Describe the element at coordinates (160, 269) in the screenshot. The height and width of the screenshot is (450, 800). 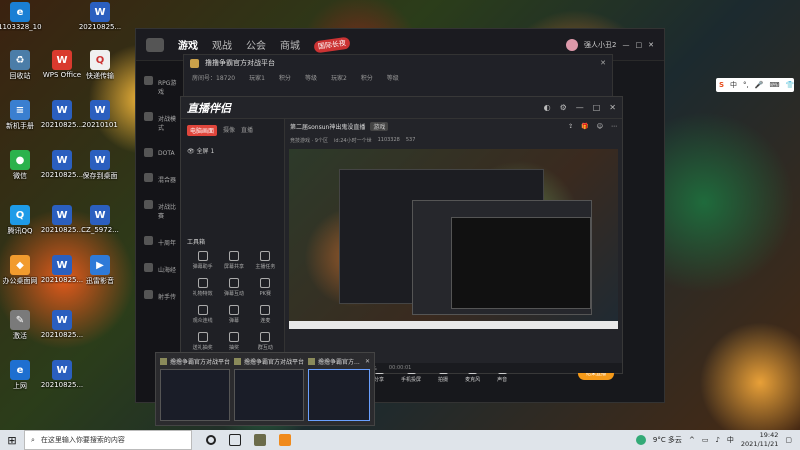
I see `sidebar-item: 山海经` at that location.